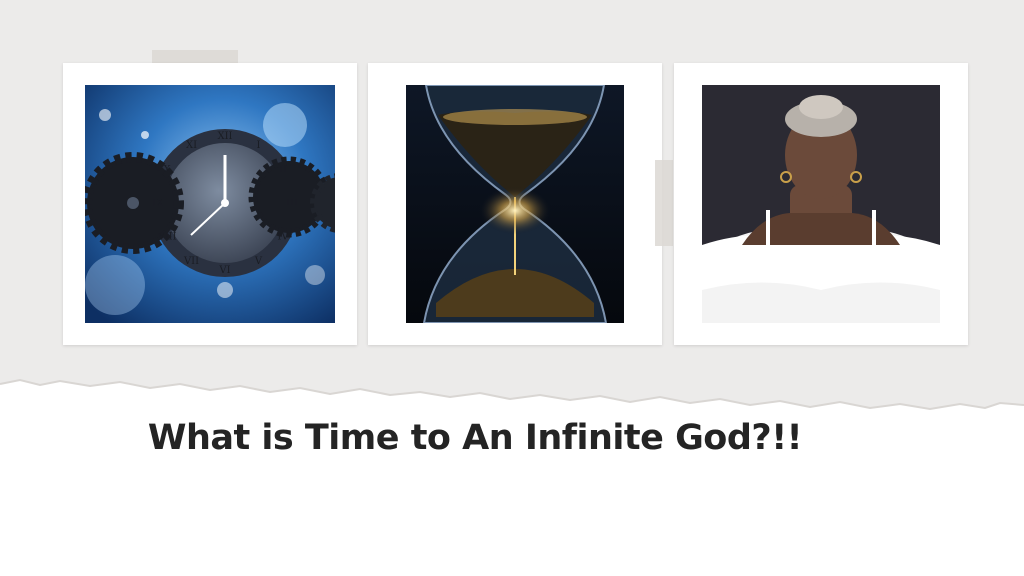 This screenshot has width=1024, height=576. I want to click on clock-numeral: XI, so click(191, 145).